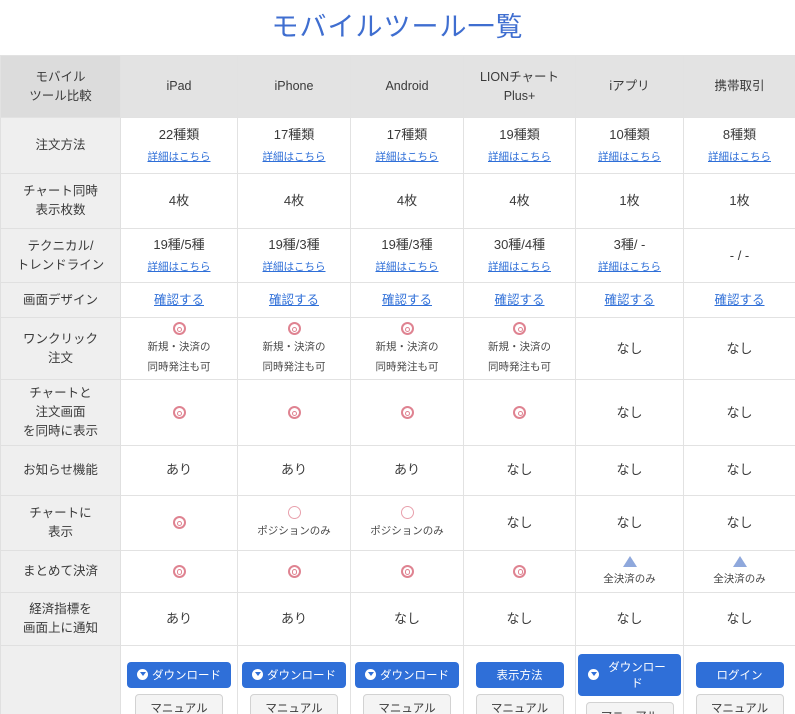 The width and height of the screenshot is (795, 714). I want to click on cell-content: ポジションのみ, so click(294, 522).